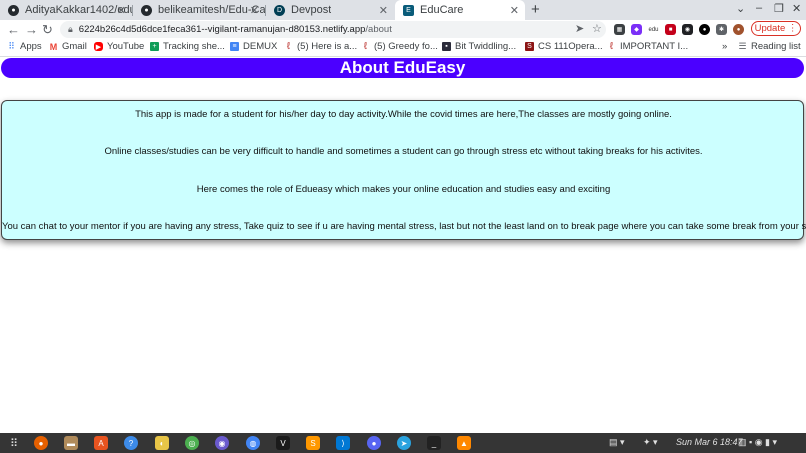 This screenshot has height=453, width=806. Describe the element at coordinates (13, 29) in the screenshot. I see `back-icon: ←` at that location.